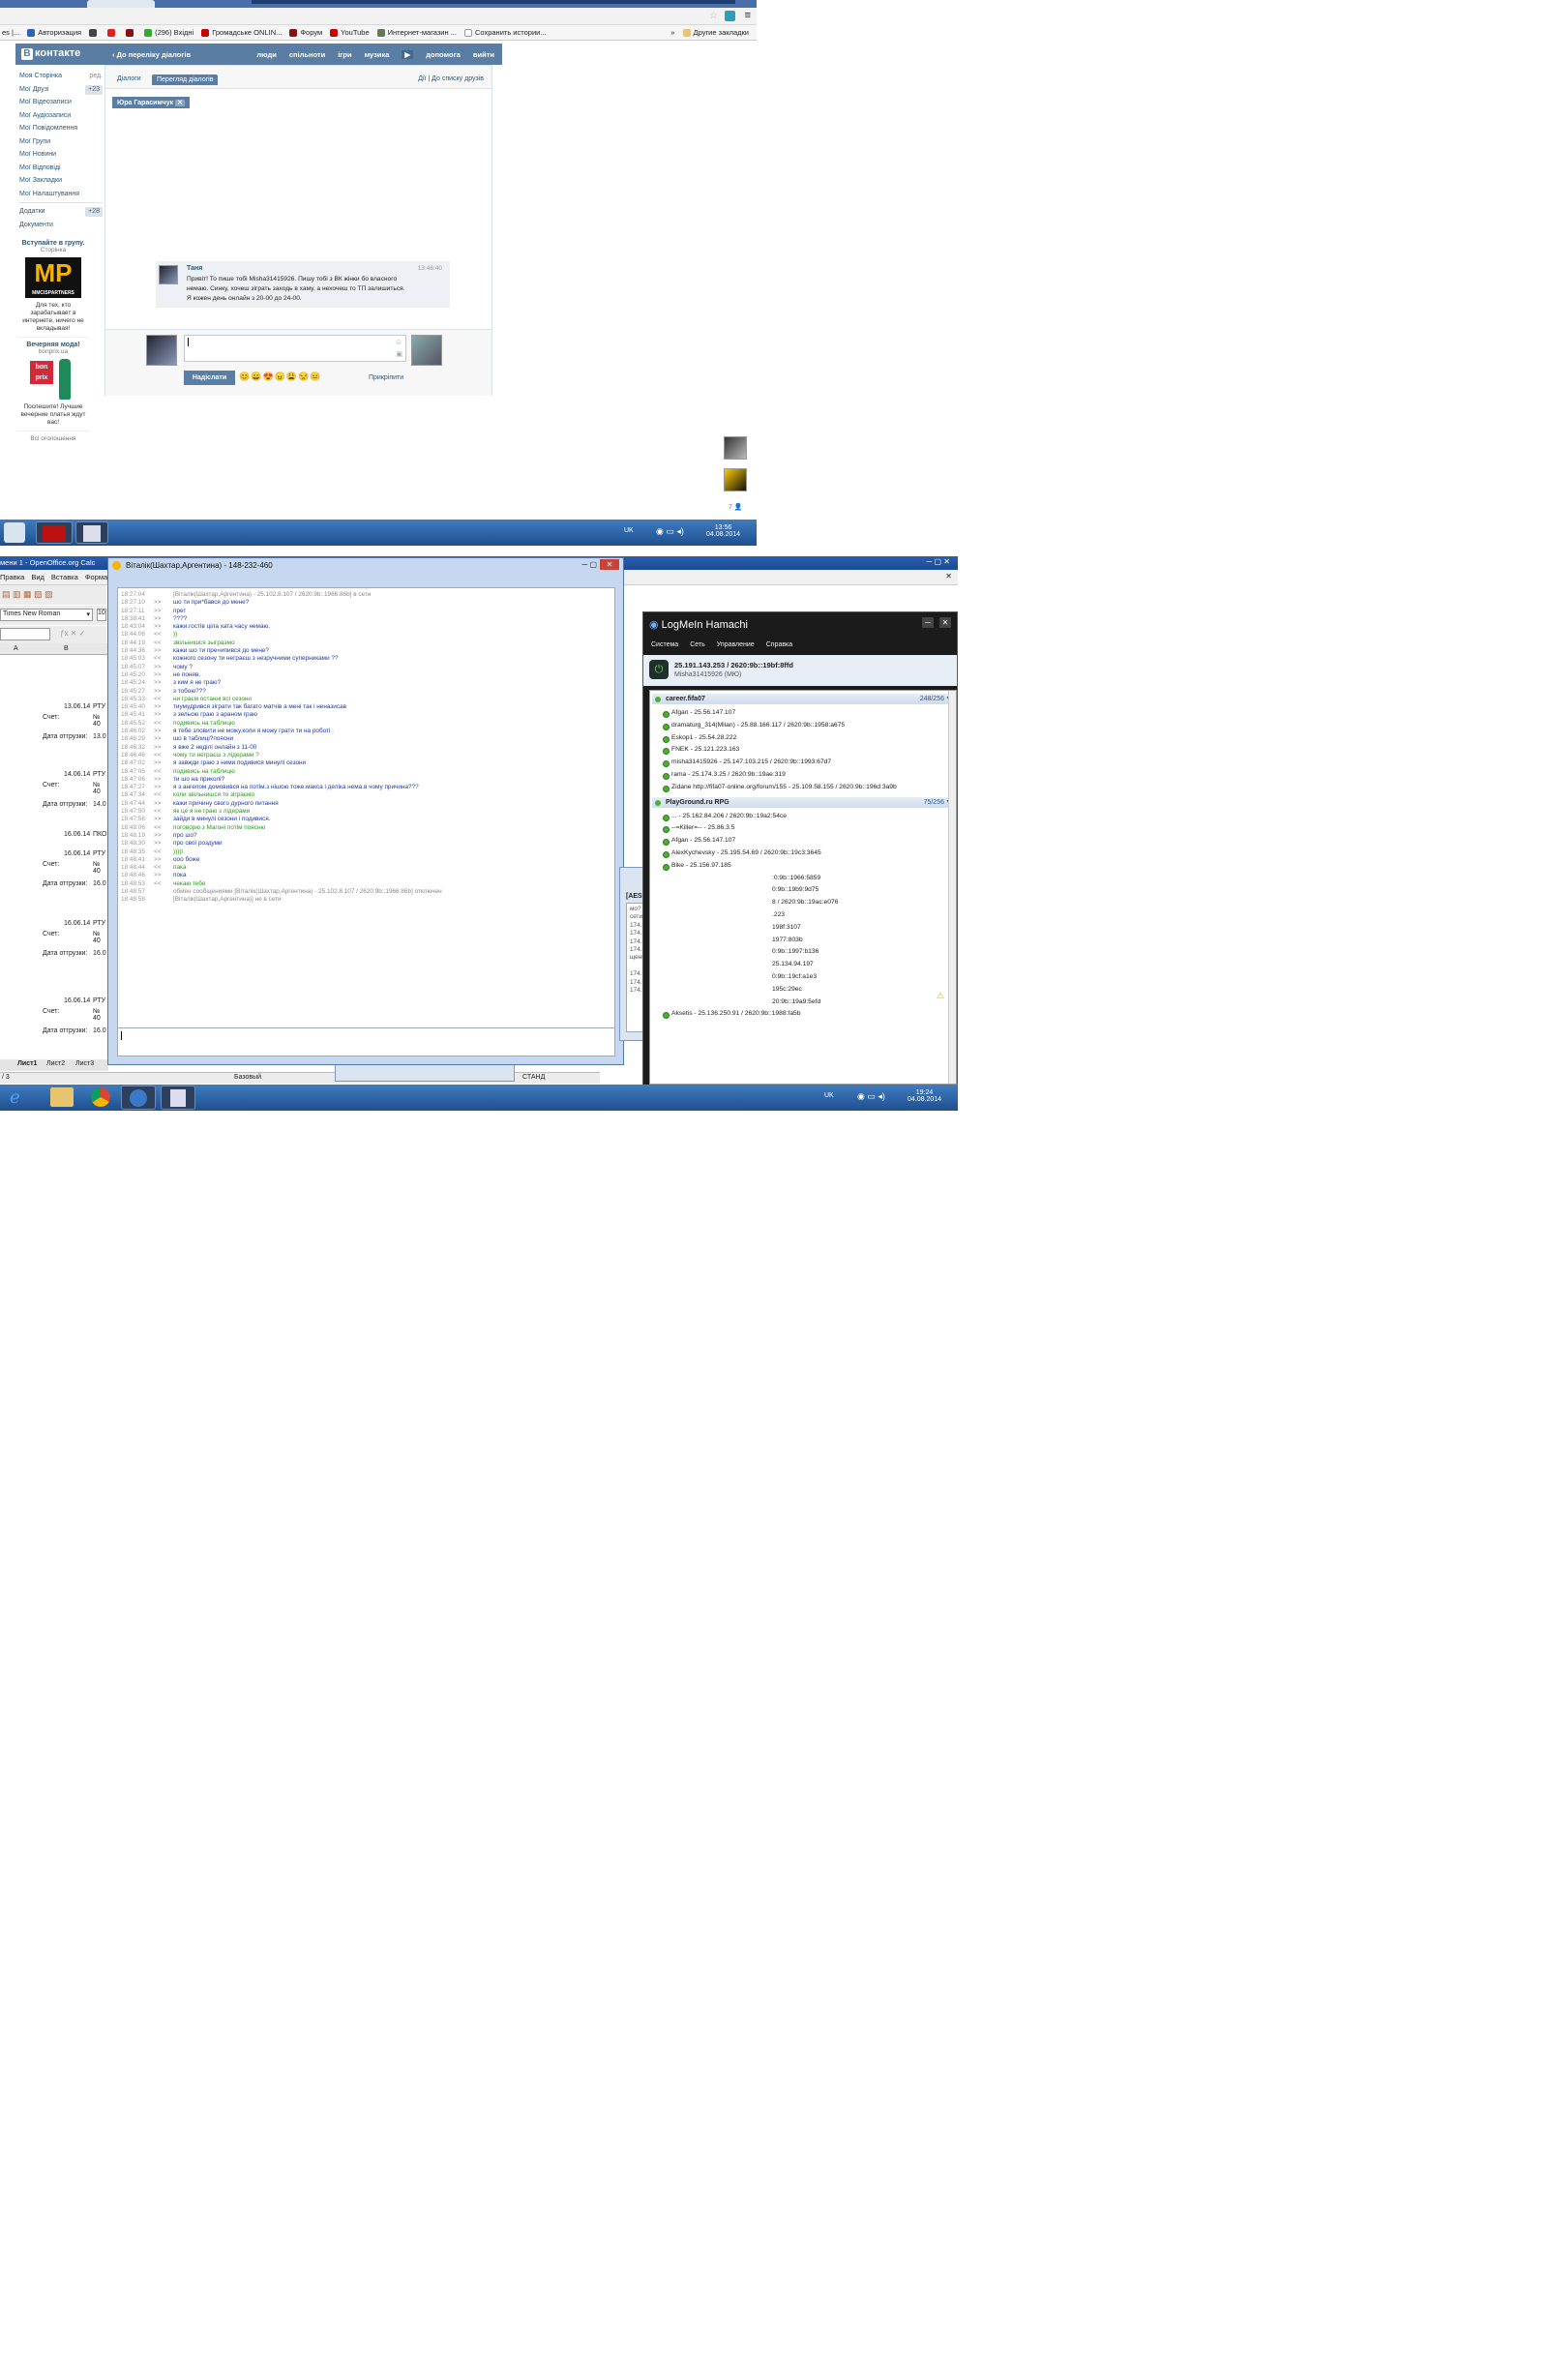 This screenshot has height=2380, width=1548. Describe the element at coordinates (715, 33) in the screenshot. I see `other-bookmarks: Другие закладки` at that location.